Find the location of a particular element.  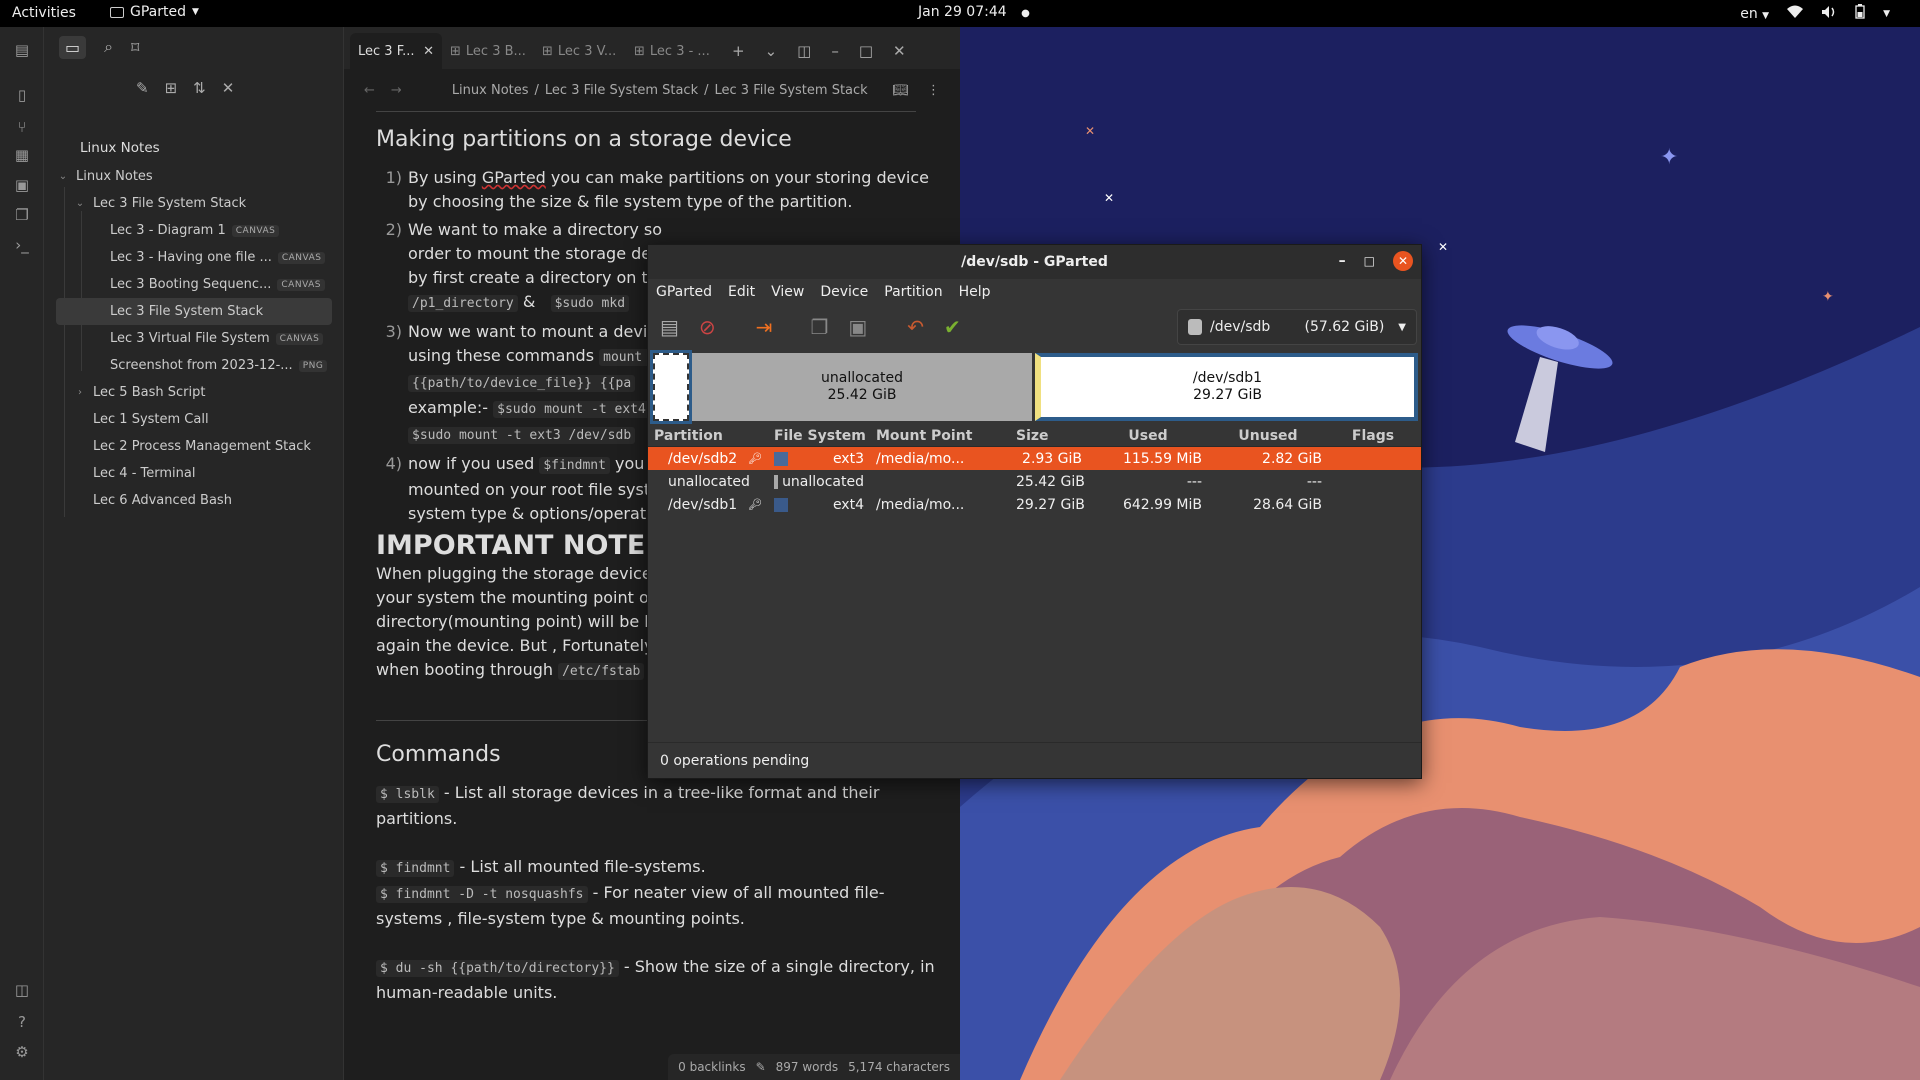

language-indicator: en ▼ is located at coordinates (1754, 14).